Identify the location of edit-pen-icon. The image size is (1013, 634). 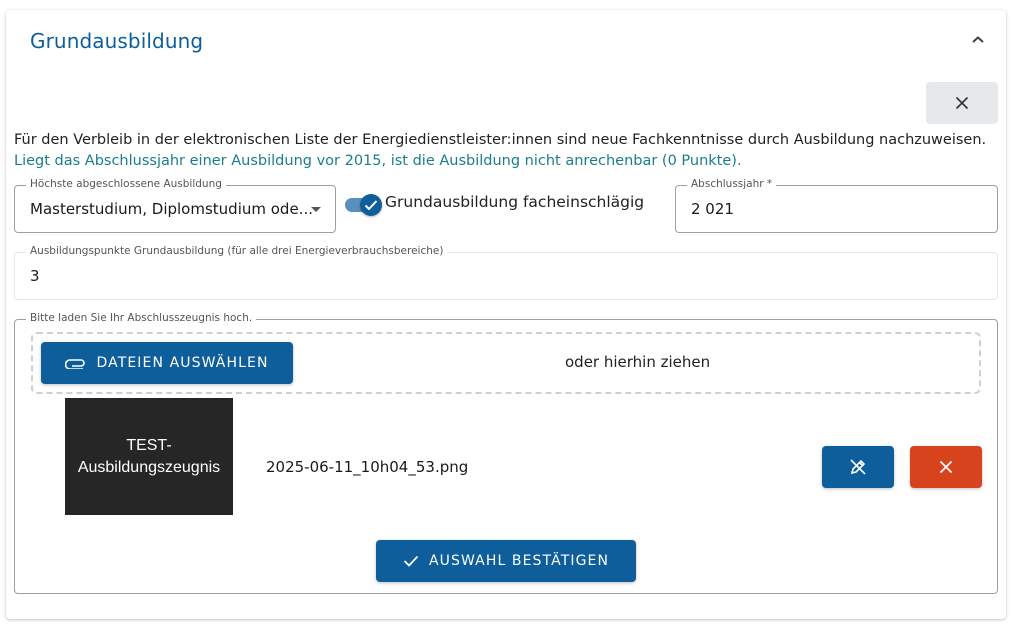
(858, 467).